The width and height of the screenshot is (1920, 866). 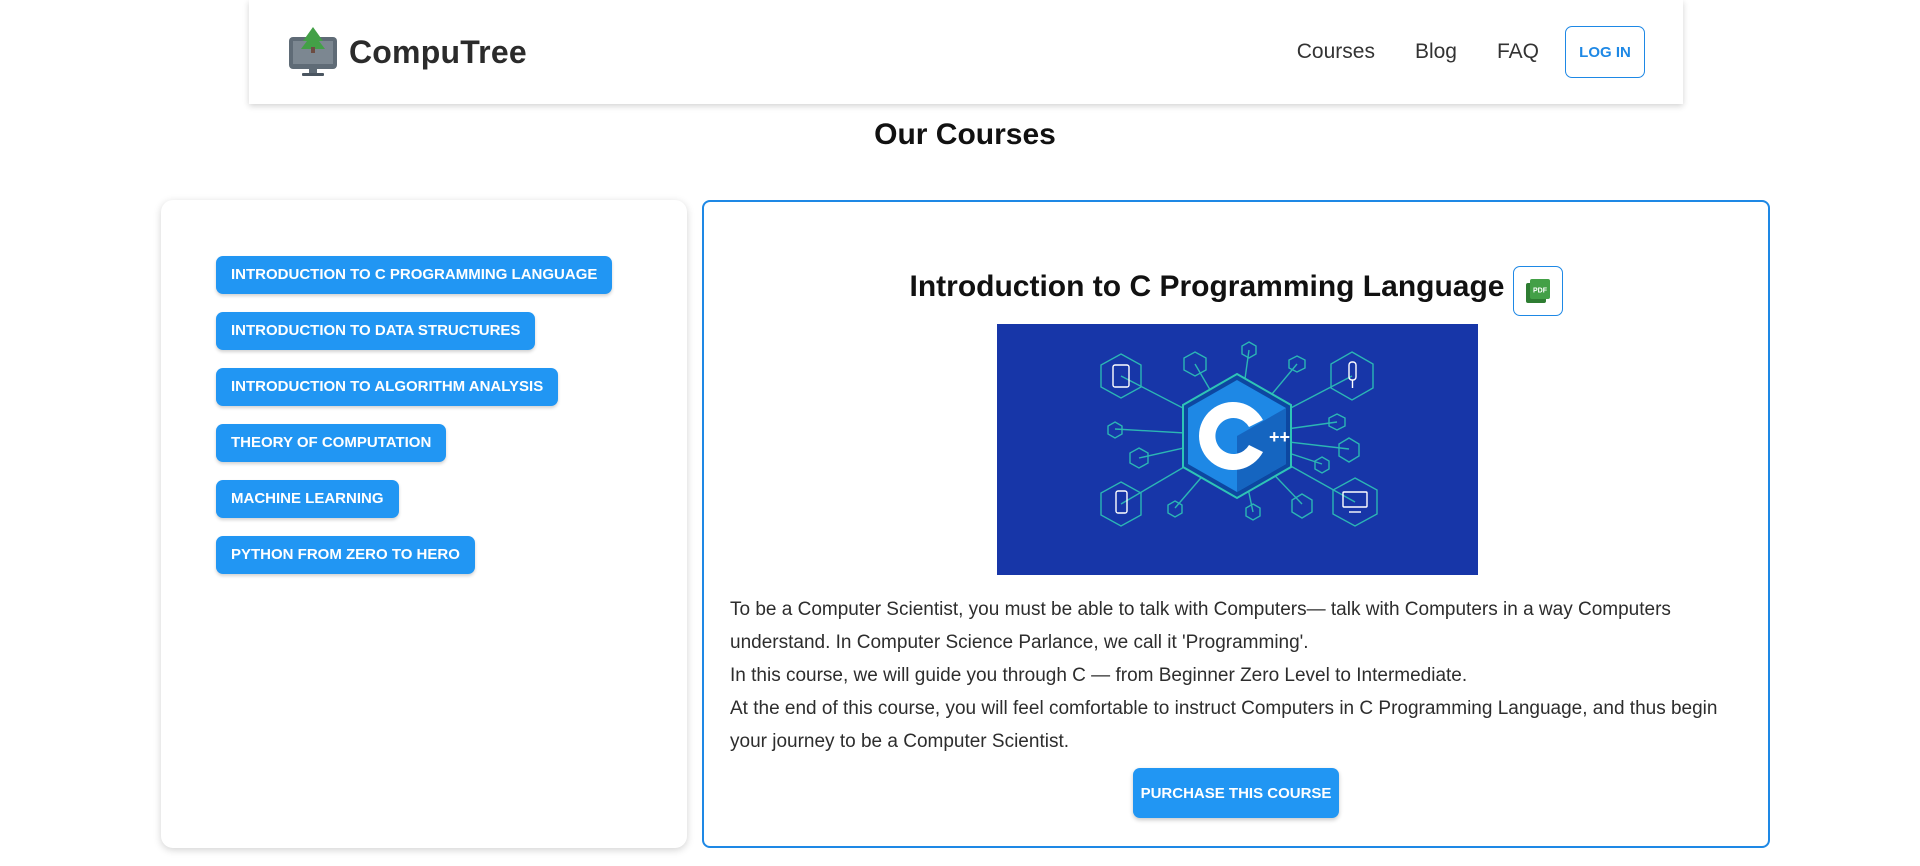 I want to click on course-item-python: PYTHON FROM ZERO TO HERO, so click(x=345, y=555).